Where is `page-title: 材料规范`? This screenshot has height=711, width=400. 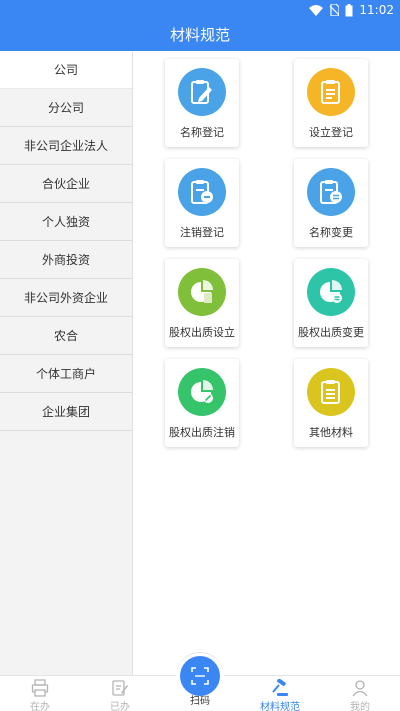 page-title: 材料规范 is located at coordinates (199, 35).